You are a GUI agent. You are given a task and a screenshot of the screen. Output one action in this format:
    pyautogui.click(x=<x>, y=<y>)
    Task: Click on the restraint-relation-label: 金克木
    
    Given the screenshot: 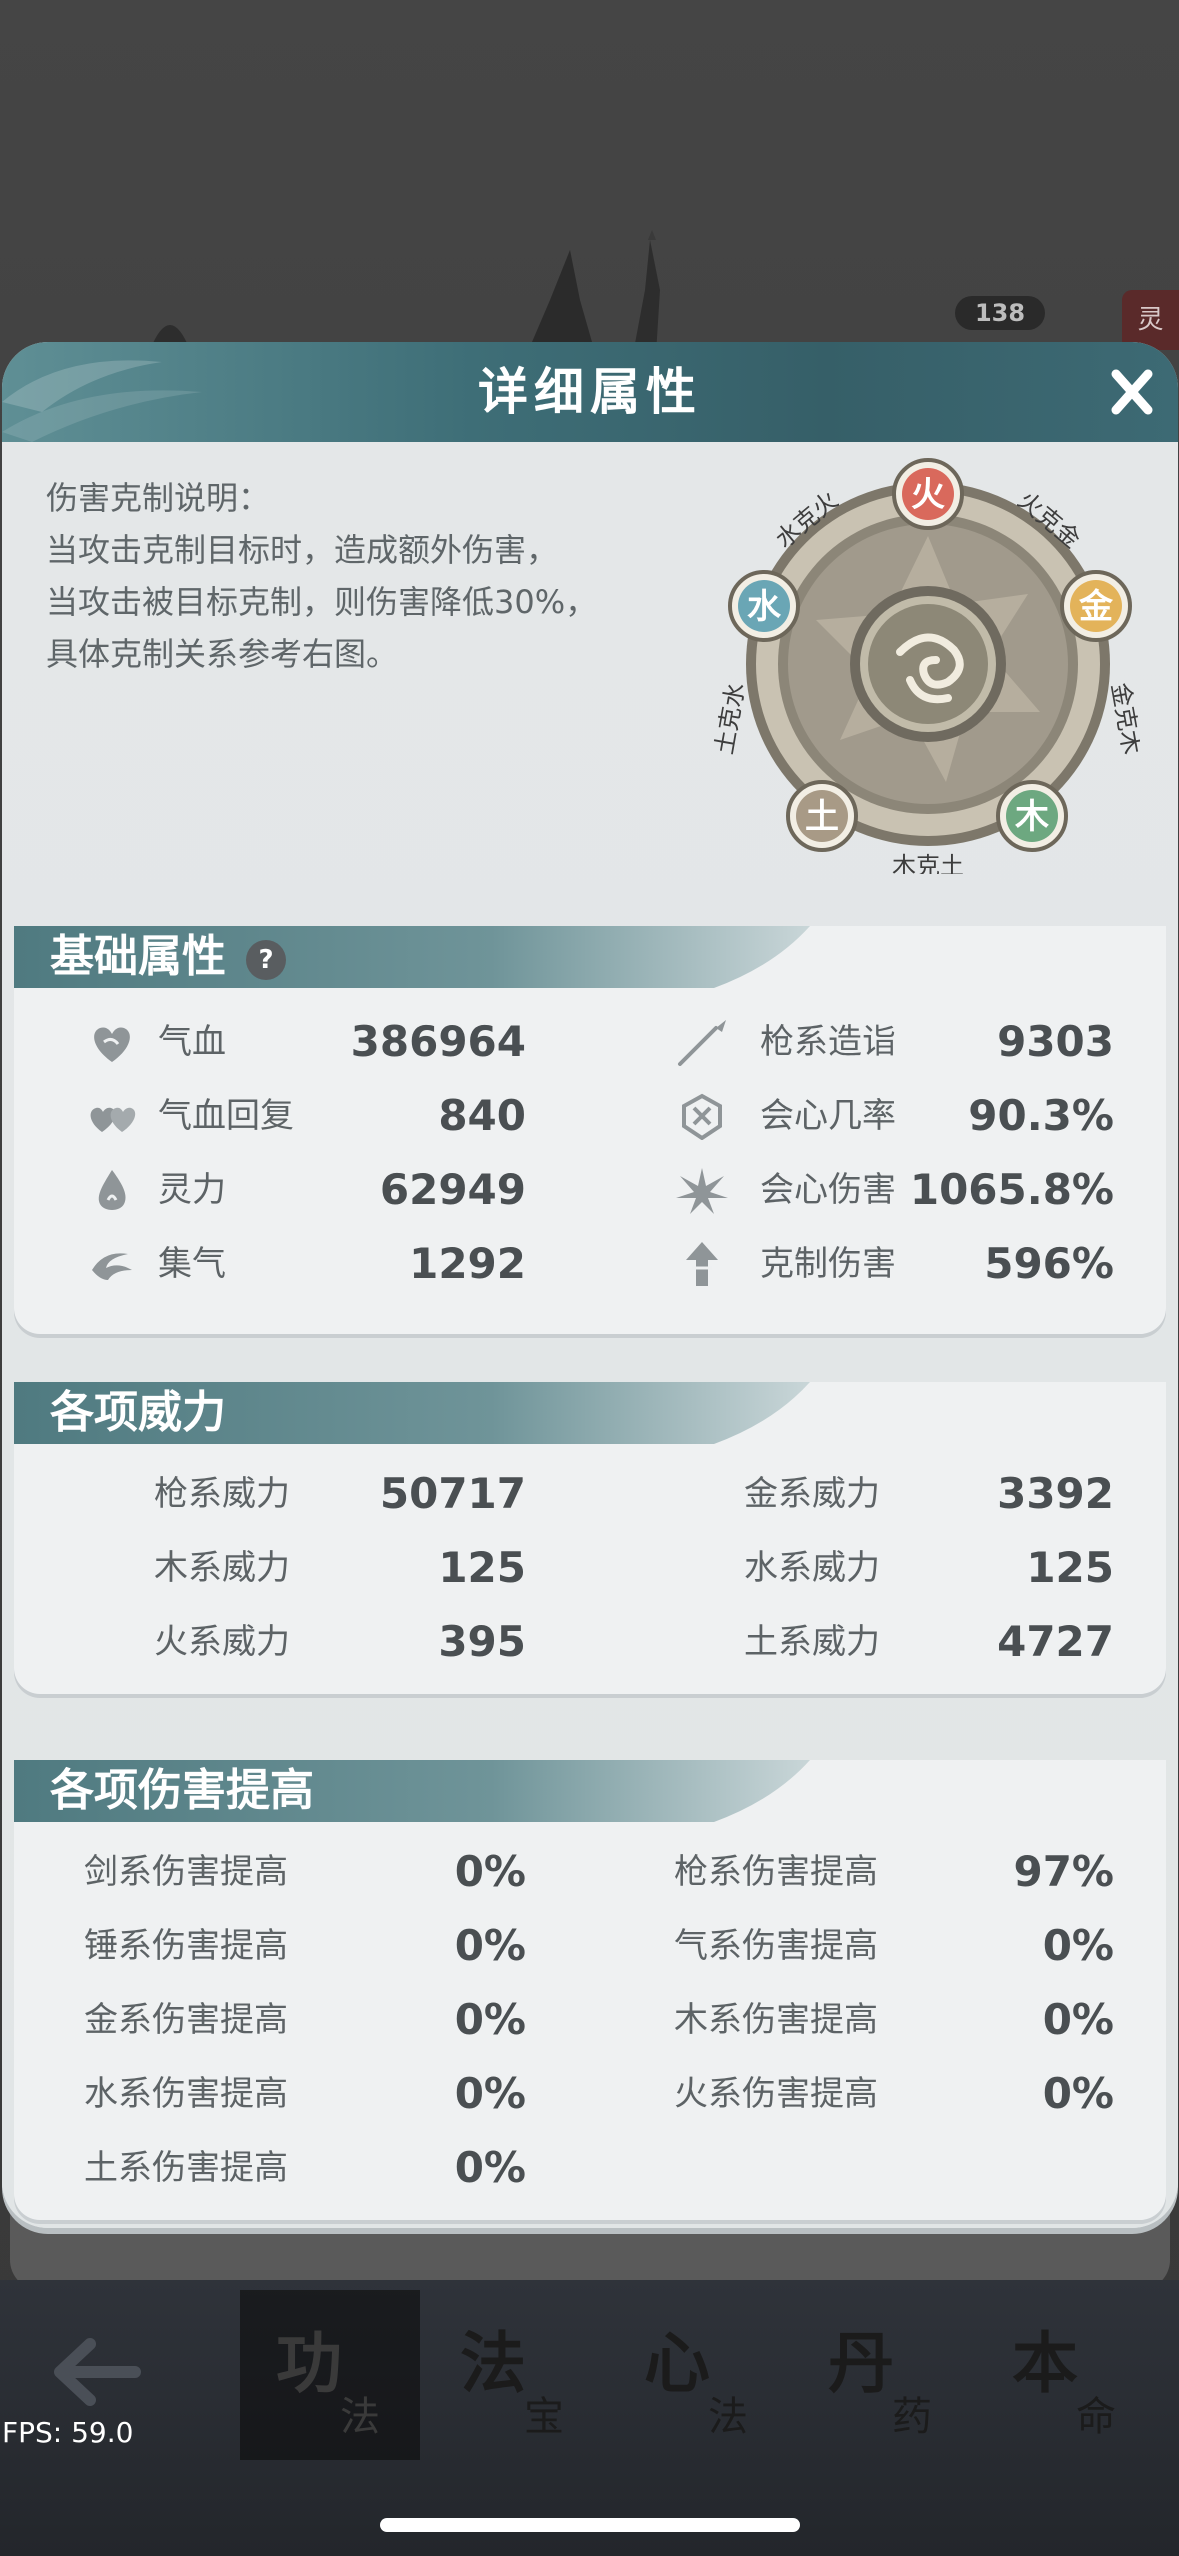 What is the action you would take?
    pyautogui.click(x=1123, y=719)
    